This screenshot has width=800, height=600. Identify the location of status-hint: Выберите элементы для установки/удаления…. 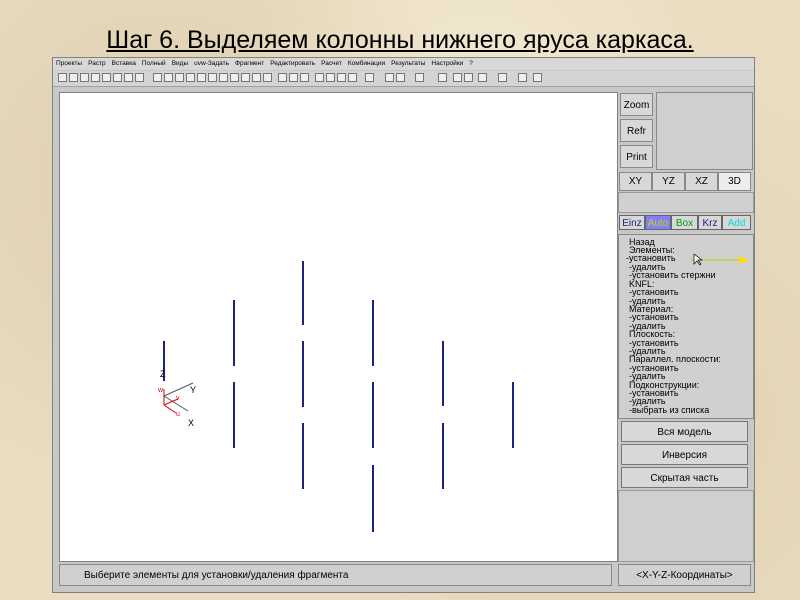
(335, 575).